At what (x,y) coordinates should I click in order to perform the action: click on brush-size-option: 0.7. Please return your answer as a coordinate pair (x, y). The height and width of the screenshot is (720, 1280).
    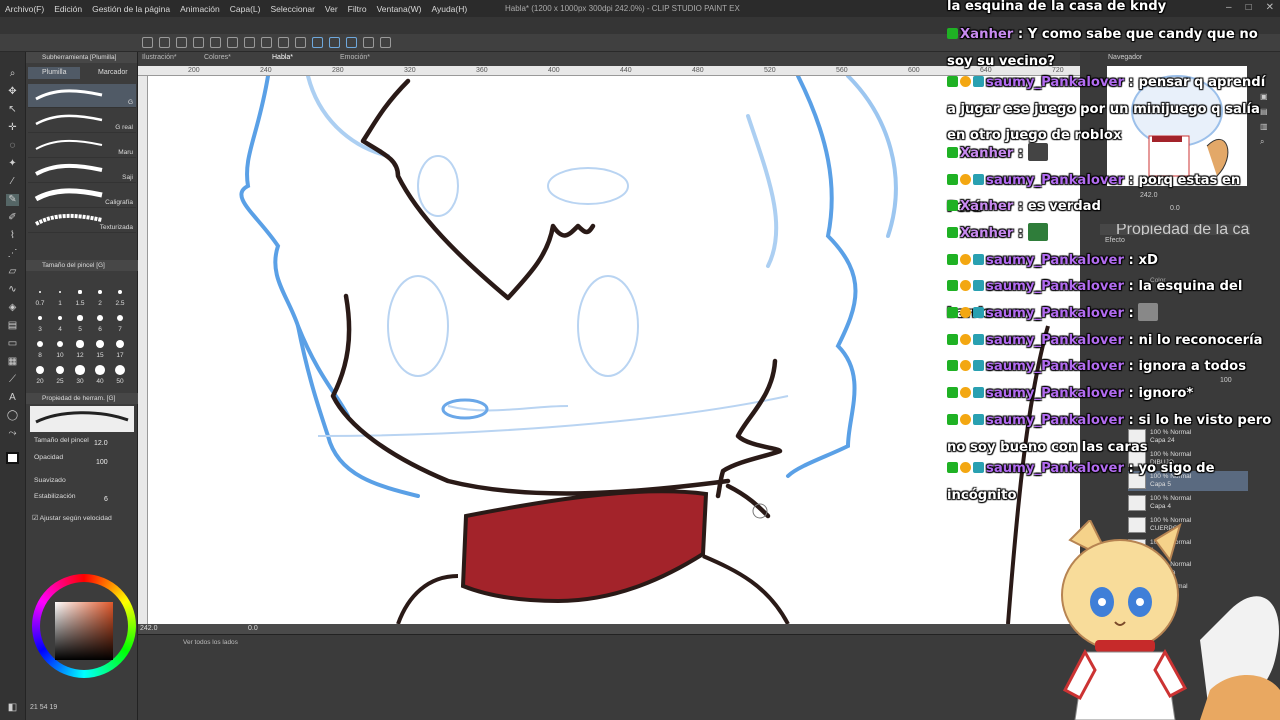
    Looking at the image, I should click on (40, 303).